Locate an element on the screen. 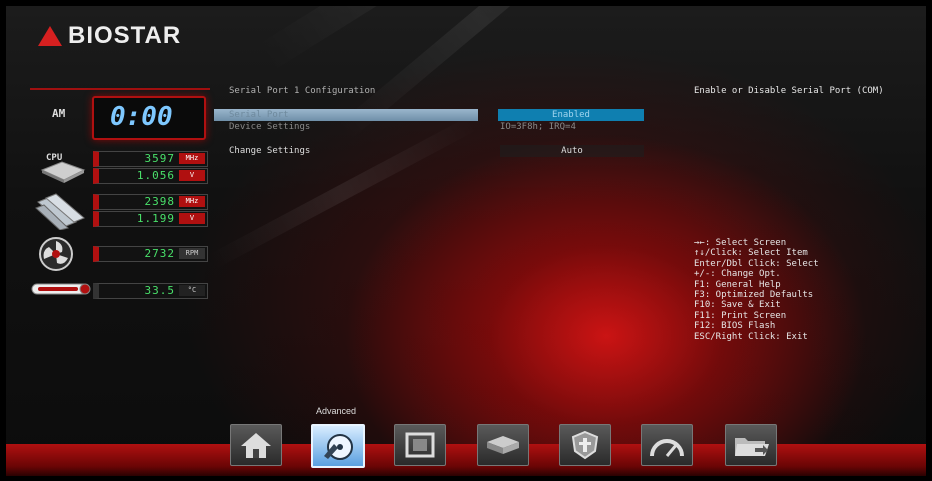 The image size is (932, 481). key-hint: +/-: Change Opt. is located at coordinates (737, 274).